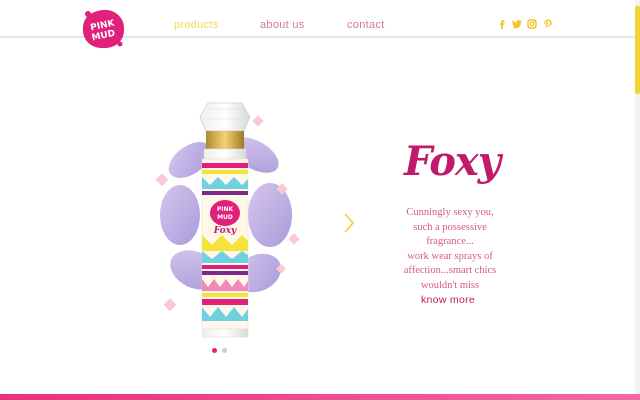  Describe the element at coordinates (502, 24) in the screenshot. I see `facebook-icon` at that location.